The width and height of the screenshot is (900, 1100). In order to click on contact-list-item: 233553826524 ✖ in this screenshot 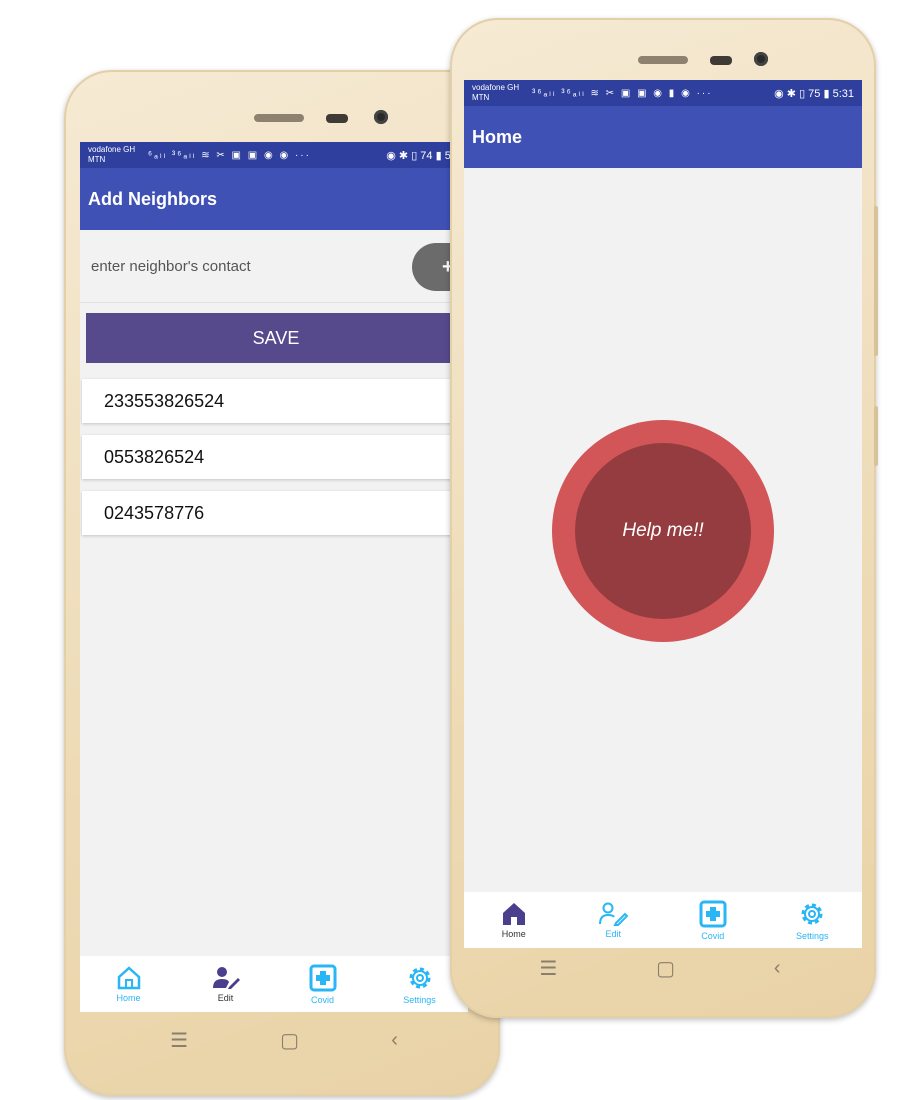, I will do `click(275, 401)`.